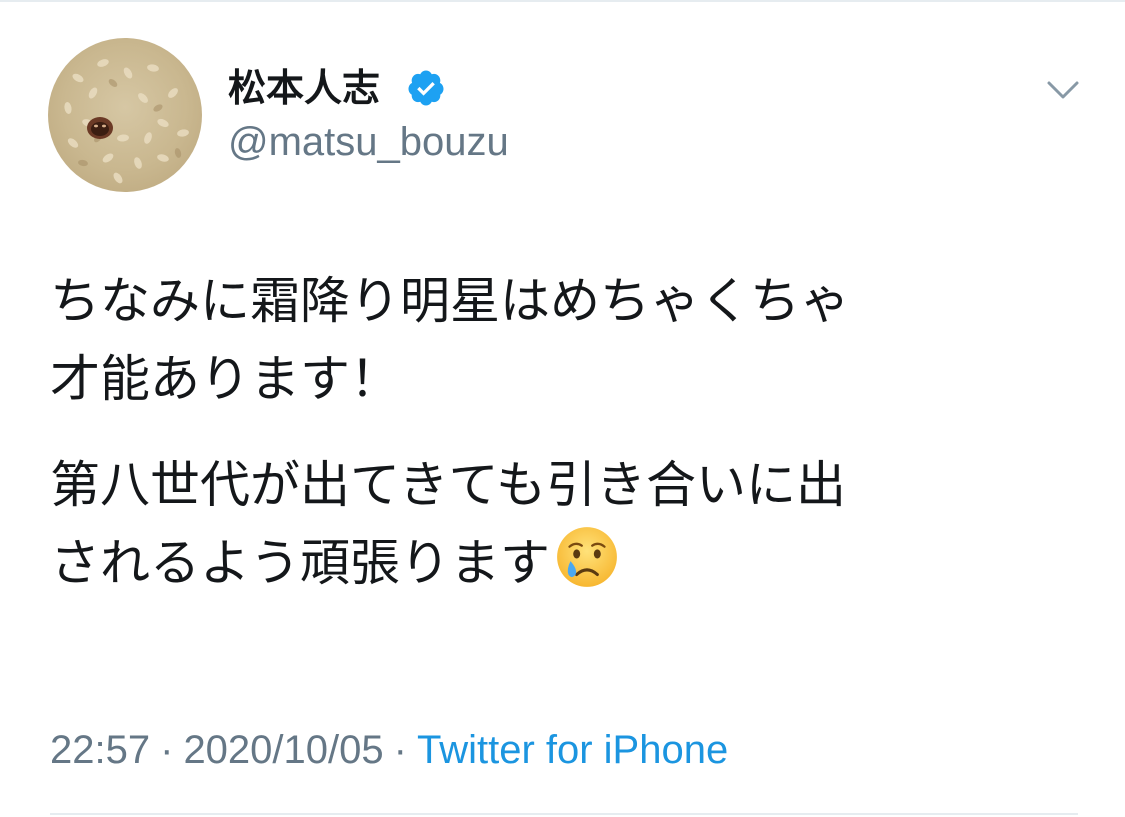  I want to click on avatar, so click(125, 115).